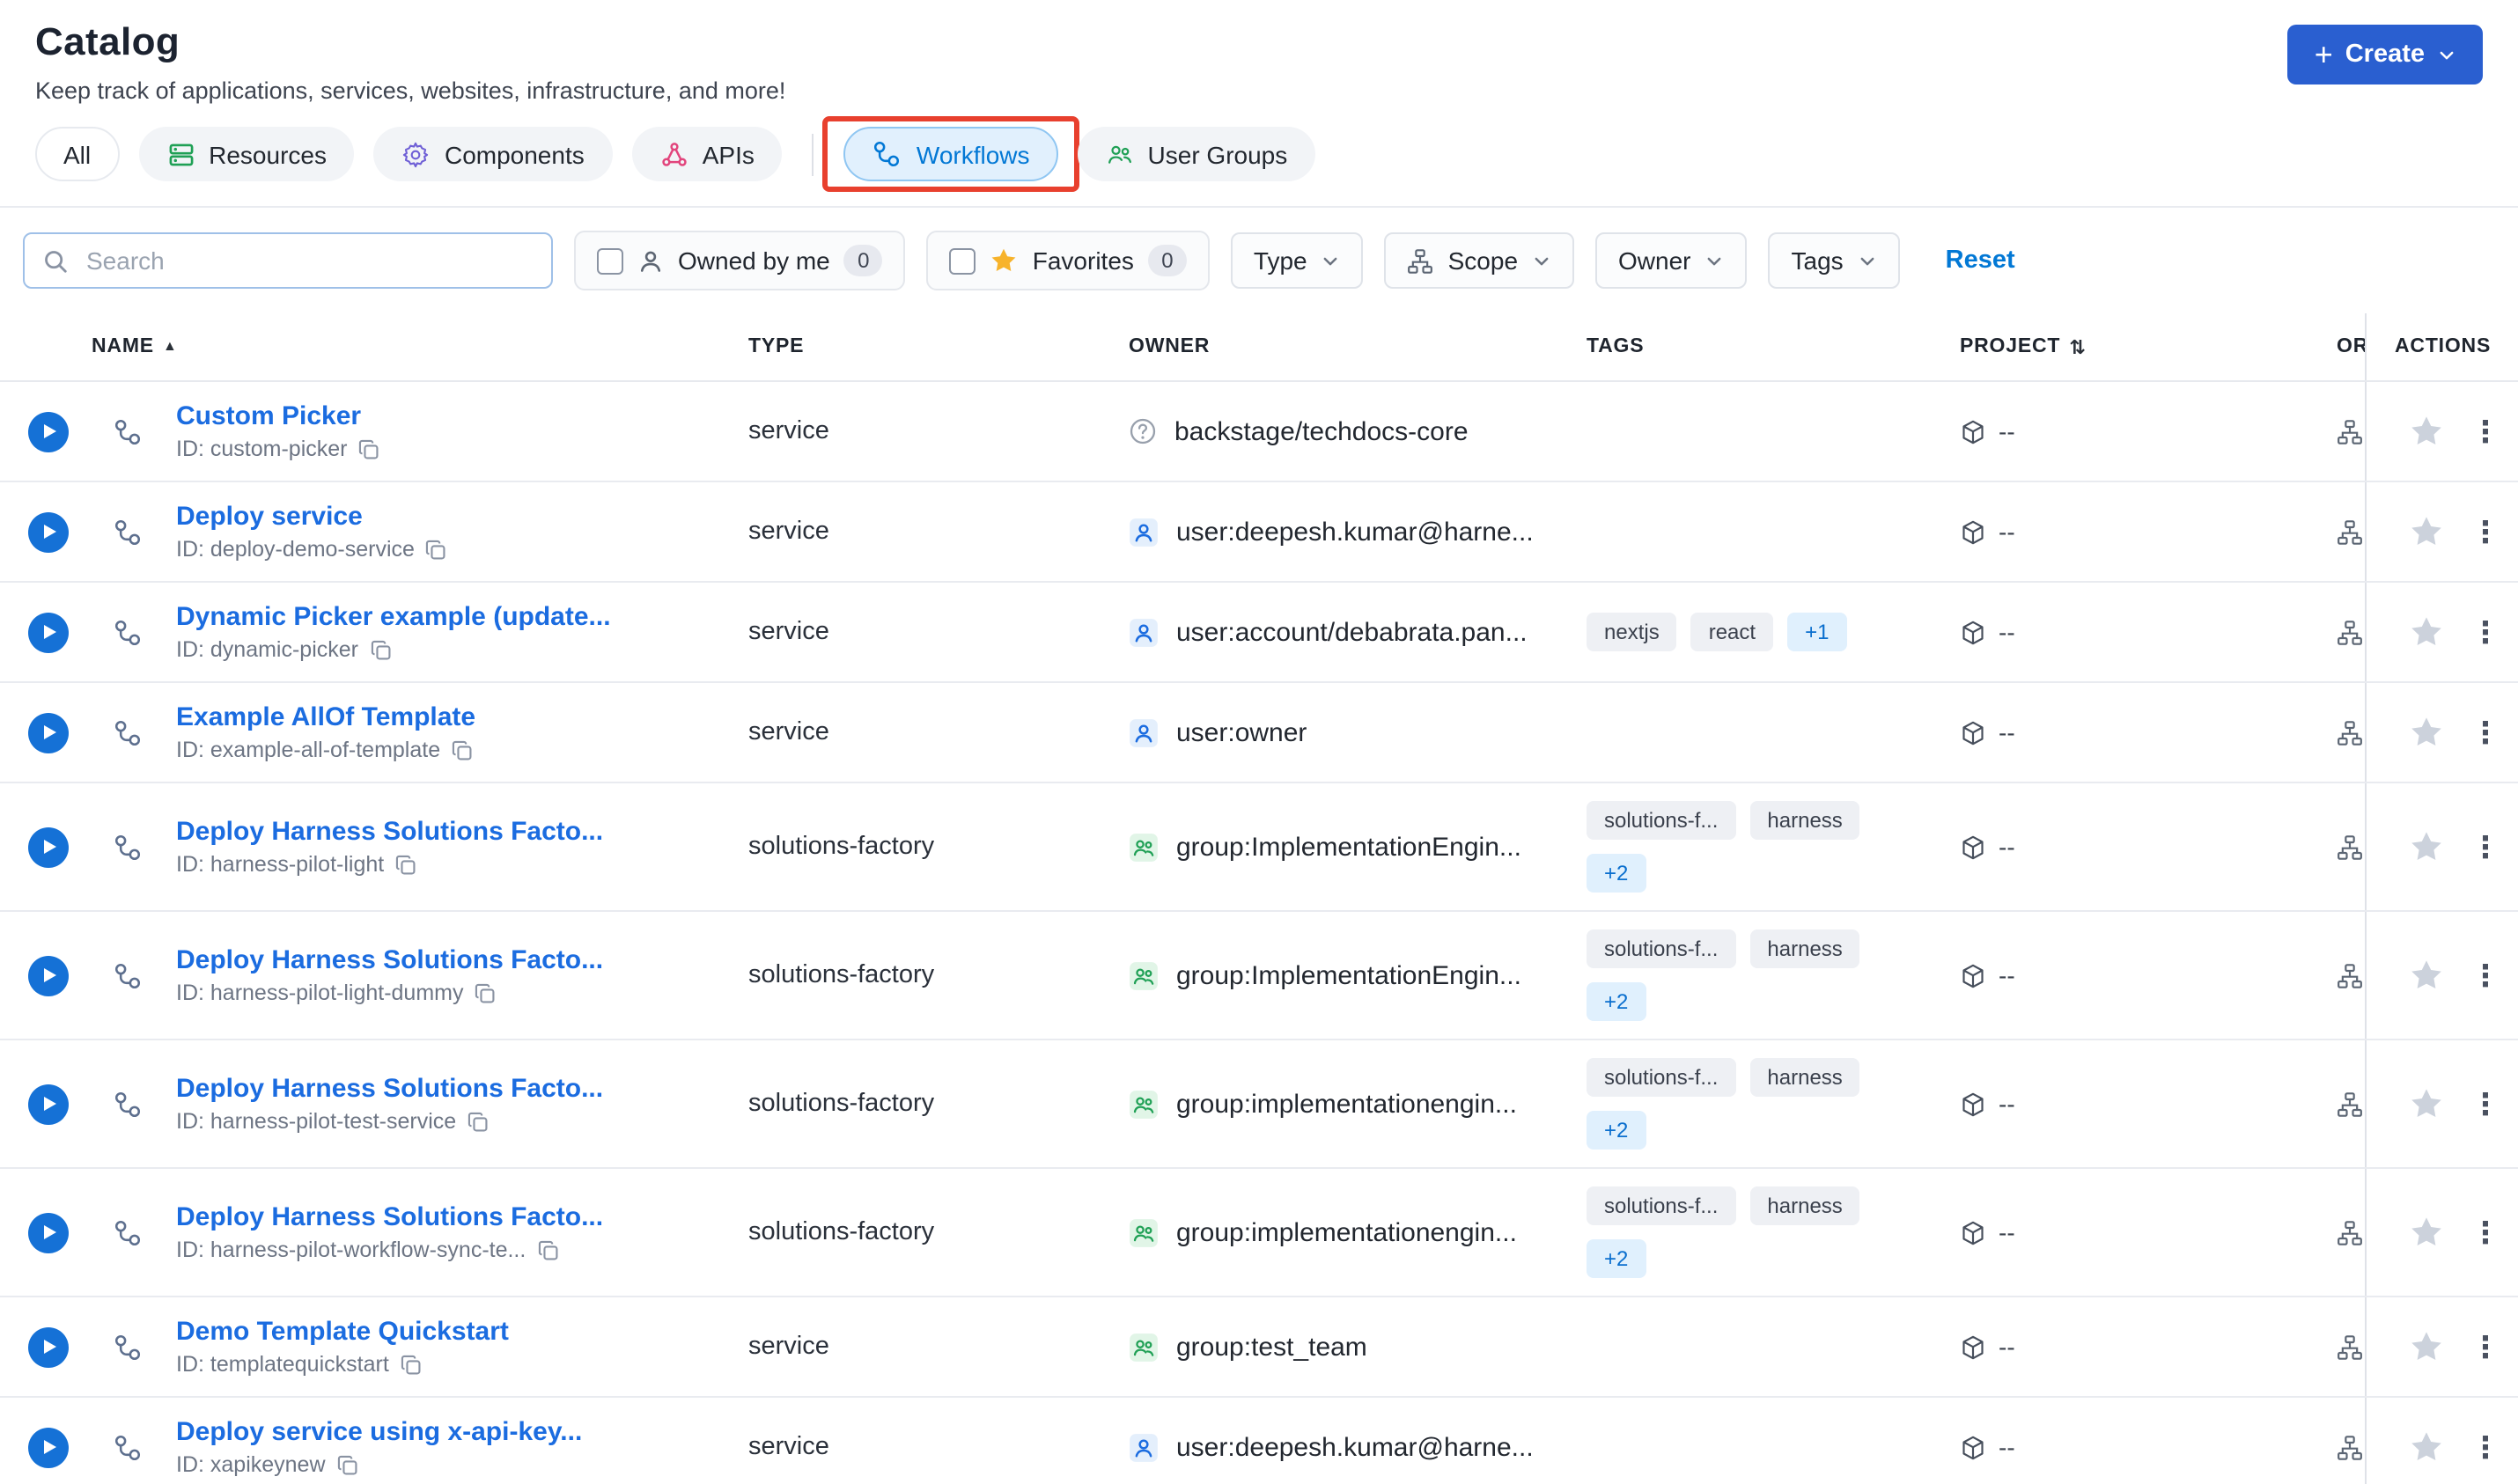 The height and width of the screenshot is (1484, 2518). What do you see at coordinates (417, 154) in the screenshot?
I see `components-icon` at bounding box center [417, 154].